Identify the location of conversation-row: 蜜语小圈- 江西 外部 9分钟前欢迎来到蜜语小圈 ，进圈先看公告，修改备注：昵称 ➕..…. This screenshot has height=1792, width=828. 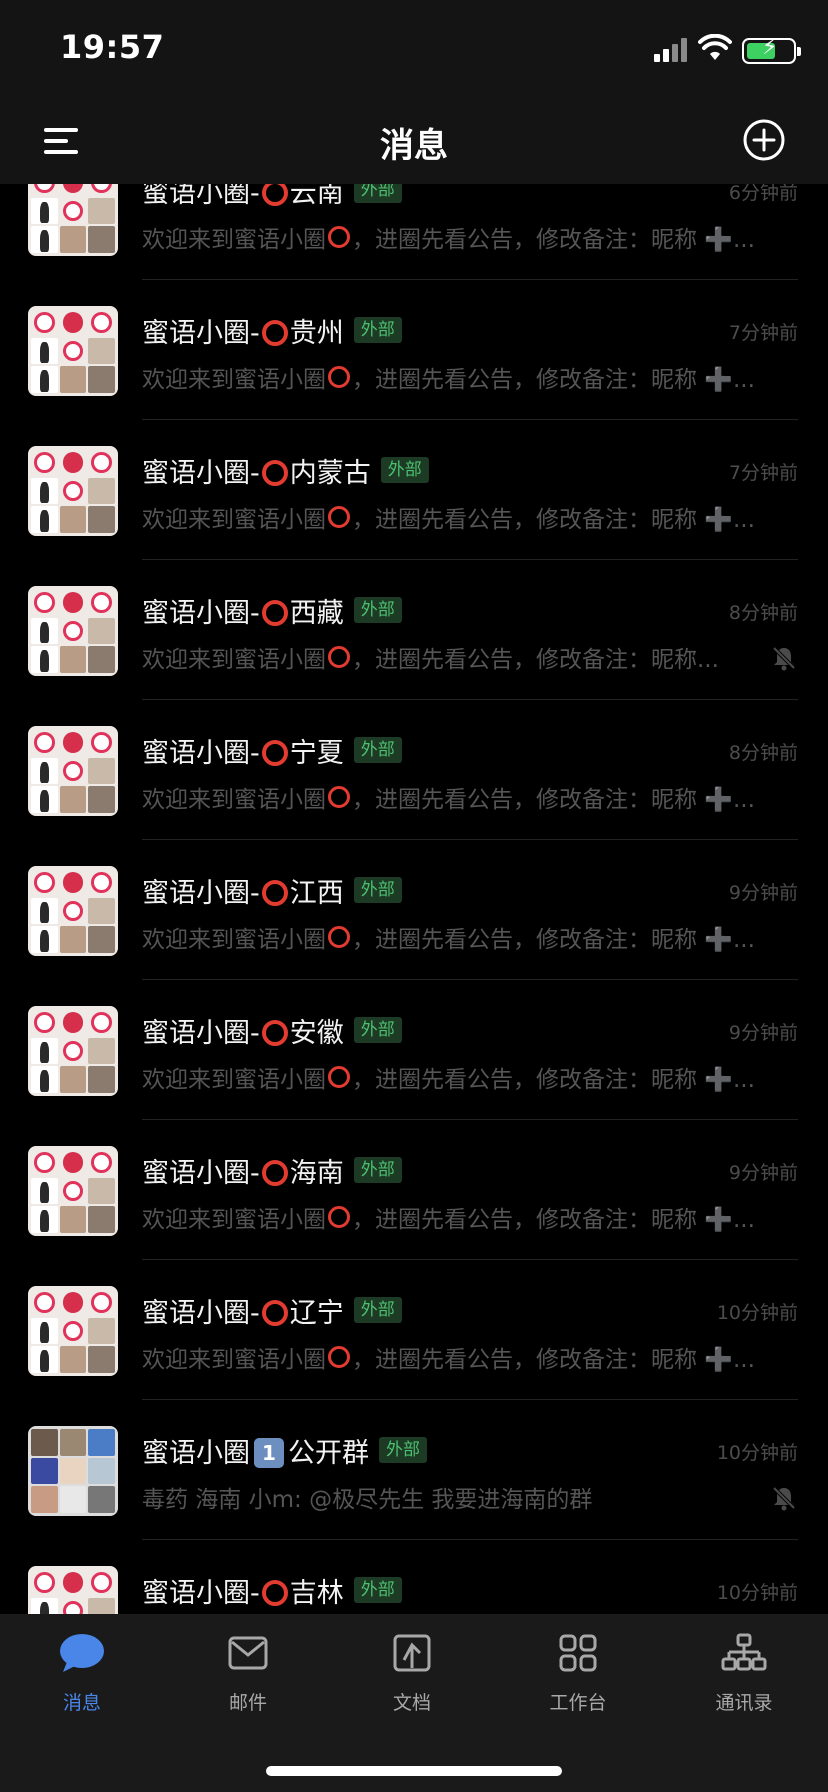
(414, 910).